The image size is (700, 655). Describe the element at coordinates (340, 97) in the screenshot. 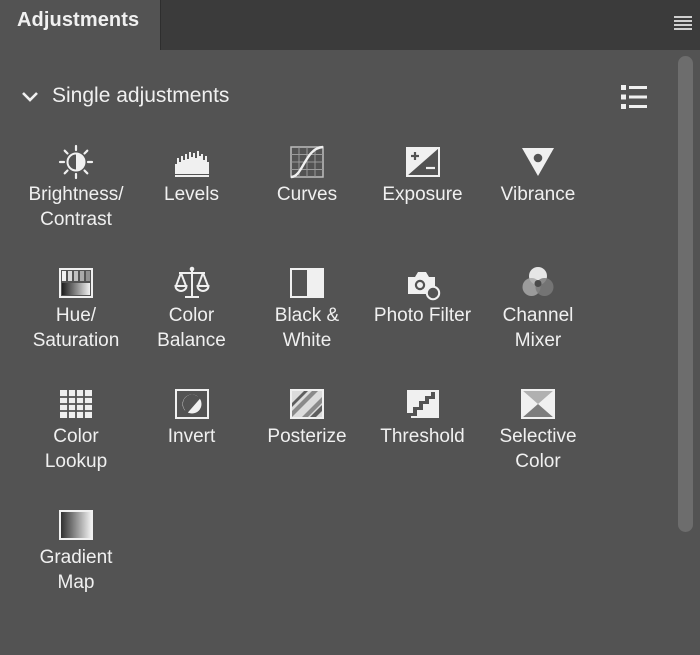

I see `section-header: Single adjustments` at that location.